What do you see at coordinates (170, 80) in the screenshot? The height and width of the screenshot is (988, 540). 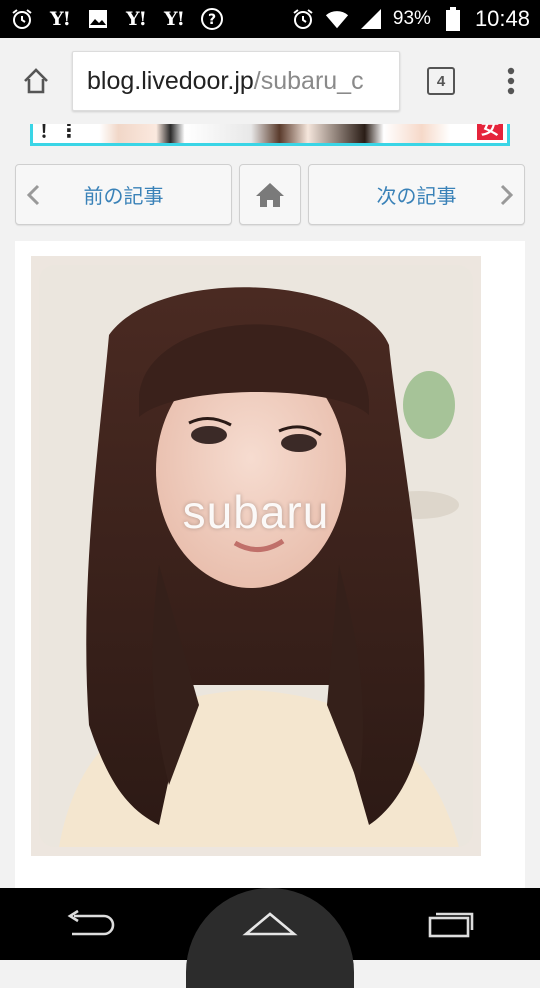 I see `url-host: blog.livedoor.jp` at bounding box center [170, 80].